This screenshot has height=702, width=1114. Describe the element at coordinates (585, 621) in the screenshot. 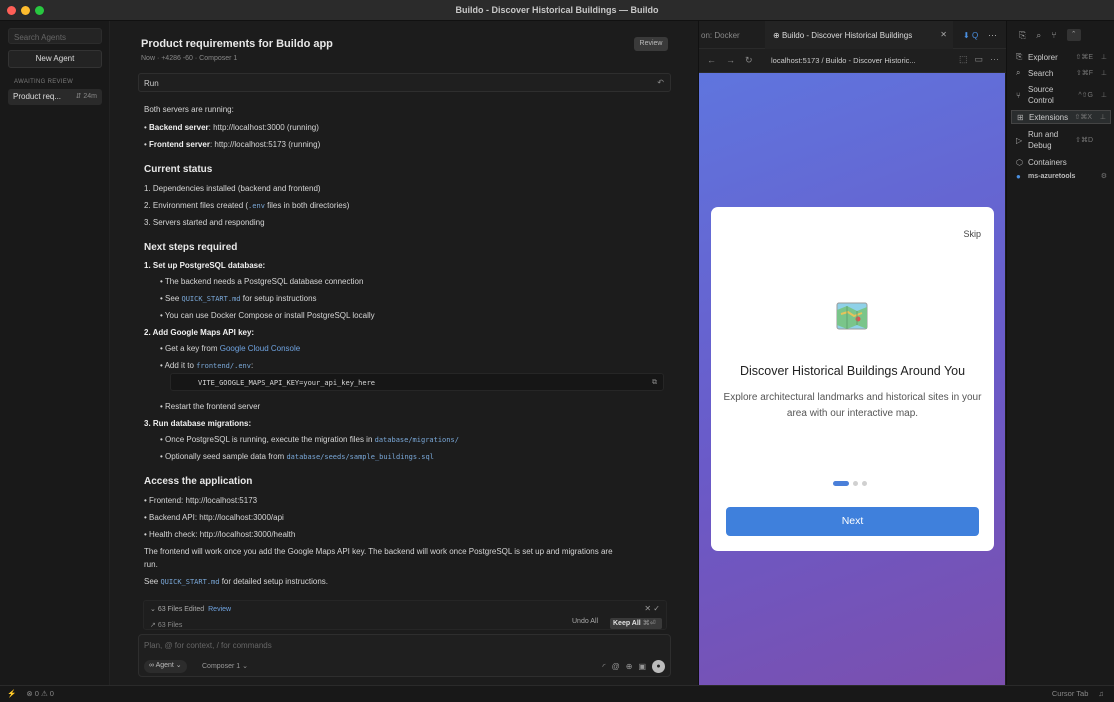

I see `undo-all-button: Undo All` at that location.